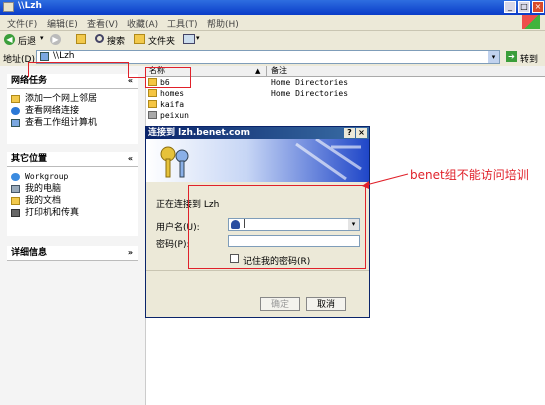 Image resolution: width=545 pixels, height=405 pixels. Describe the element at coordinates (9, 39) in the screenshot. I see `back-arrow-icon: ◀` at that location.